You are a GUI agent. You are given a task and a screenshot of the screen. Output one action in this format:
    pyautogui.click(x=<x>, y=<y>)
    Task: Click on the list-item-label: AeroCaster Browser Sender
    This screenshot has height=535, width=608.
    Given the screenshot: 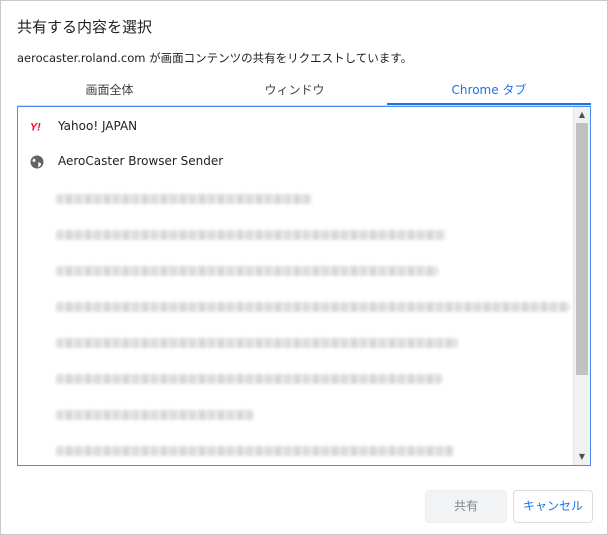 What is the action you would take?
    pyautogui.click(x=141, y=161)
    